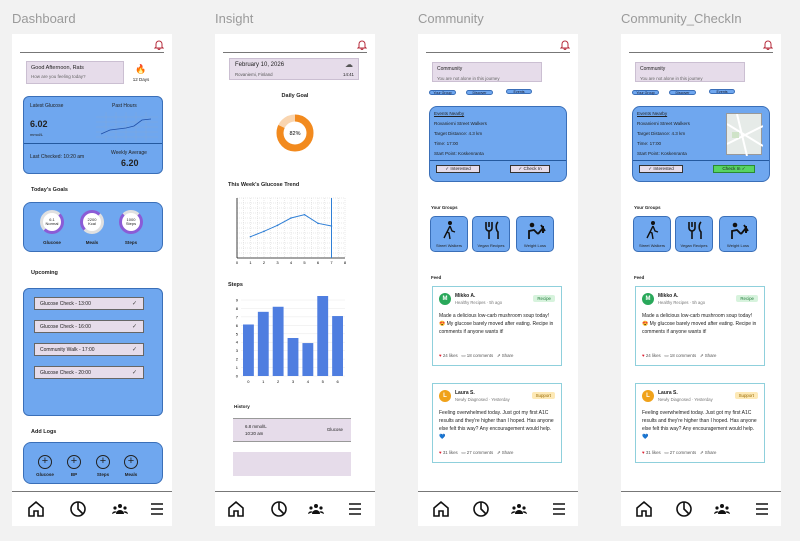  I want to click on avatar: L, so click(648, 396).